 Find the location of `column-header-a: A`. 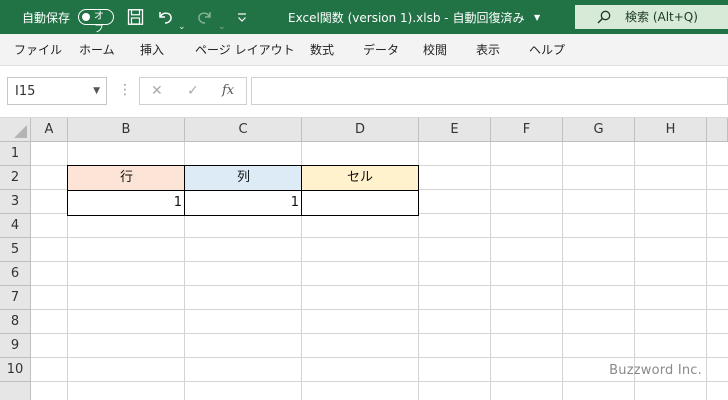

column-header-a: A is located at coordinates (49, 130).